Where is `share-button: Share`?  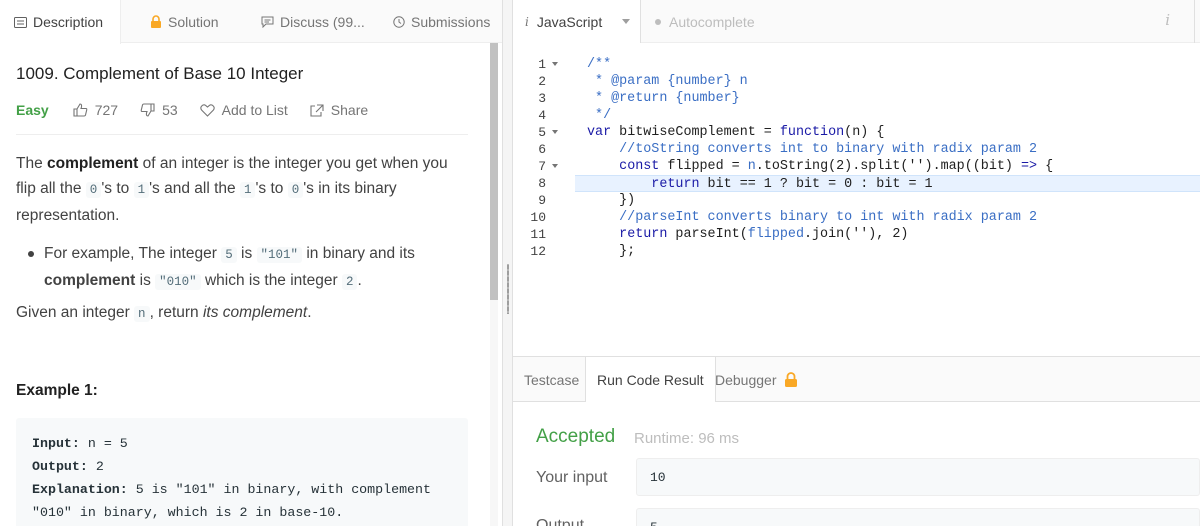 share-button: Share is located at coordinates (339, 110).